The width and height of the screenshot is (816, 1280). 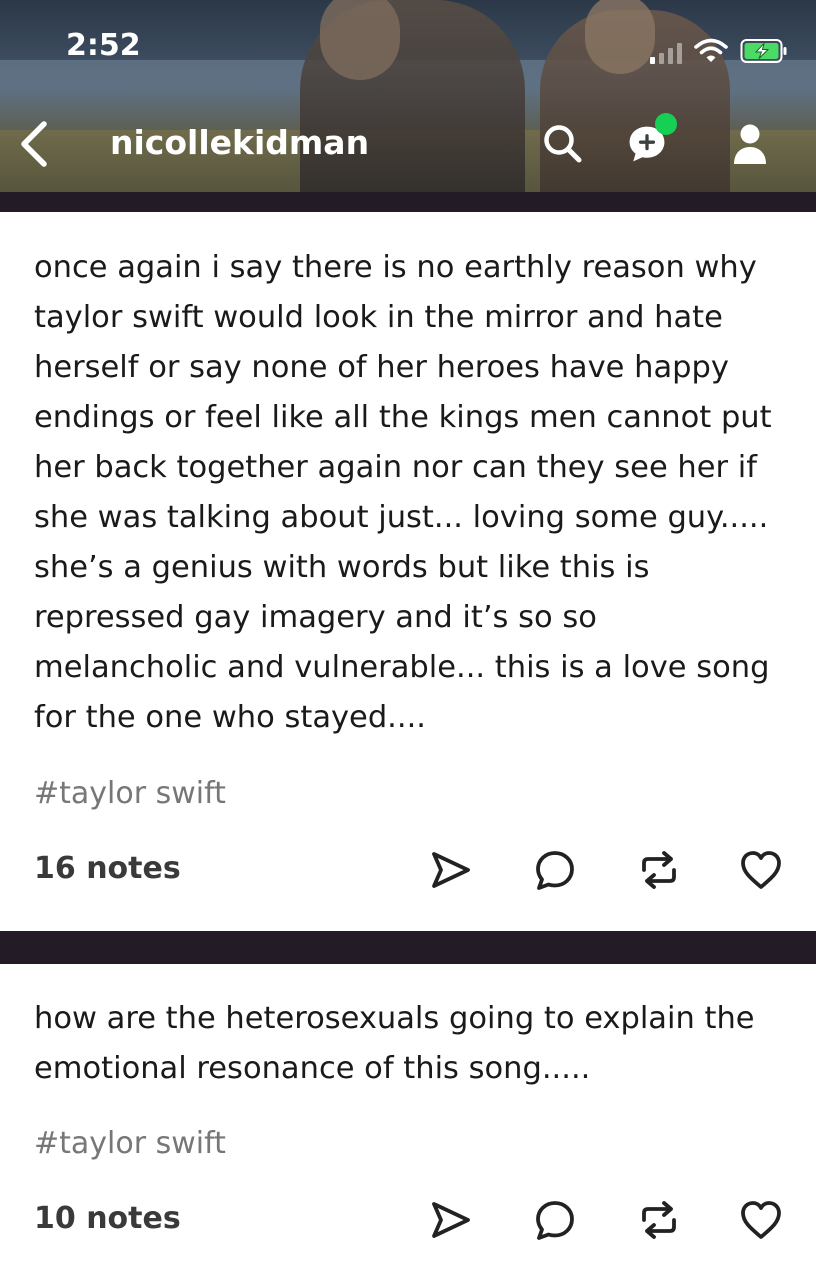 What do you see at coordinates (239, 142) in the screenshot?
I see `blog-name: nicollekidman` at bounding box center [239, 142].